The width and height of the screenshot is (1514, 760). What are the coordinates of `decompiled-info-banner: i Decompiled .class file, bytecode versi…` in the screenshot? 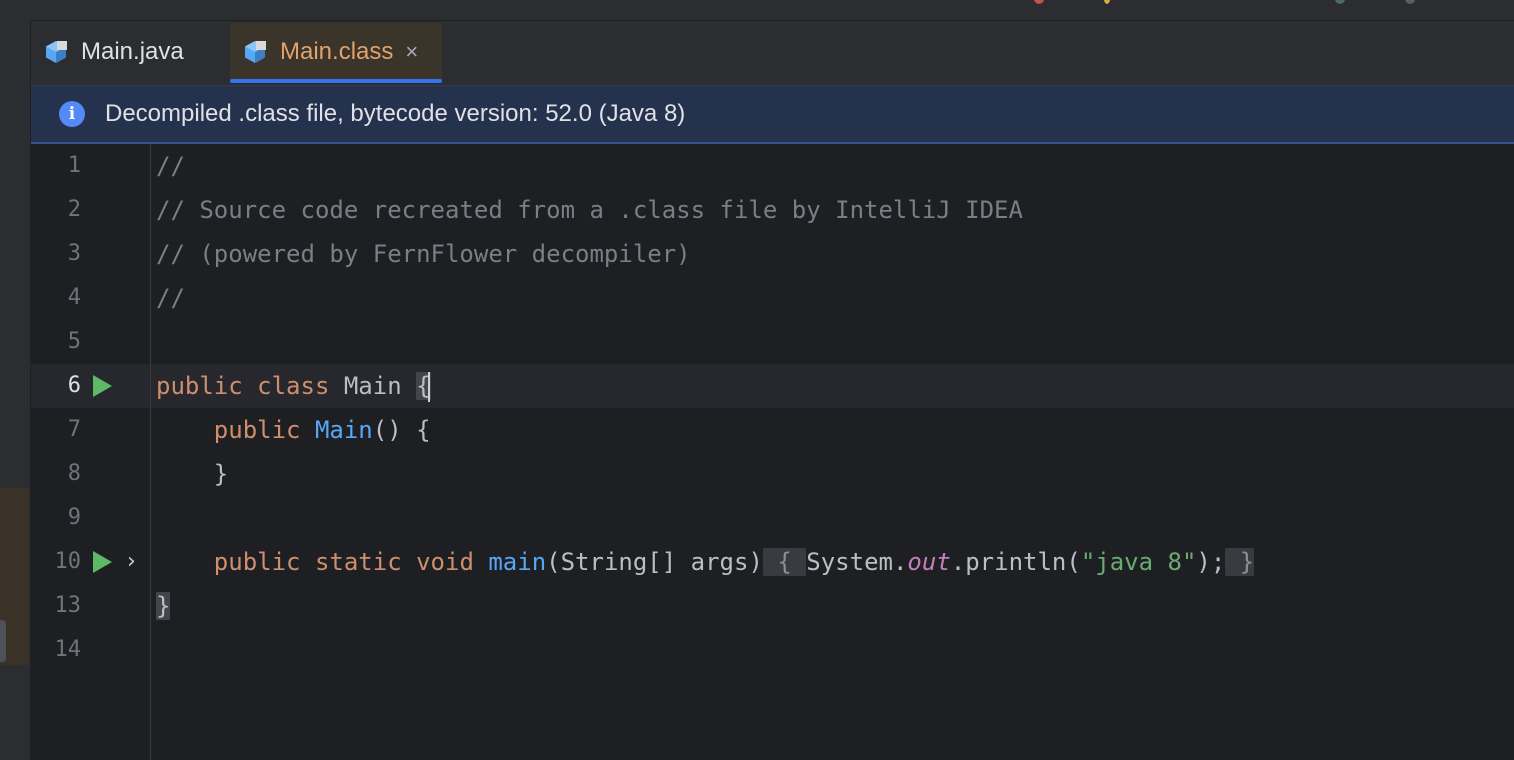 It's located at (772, 115).